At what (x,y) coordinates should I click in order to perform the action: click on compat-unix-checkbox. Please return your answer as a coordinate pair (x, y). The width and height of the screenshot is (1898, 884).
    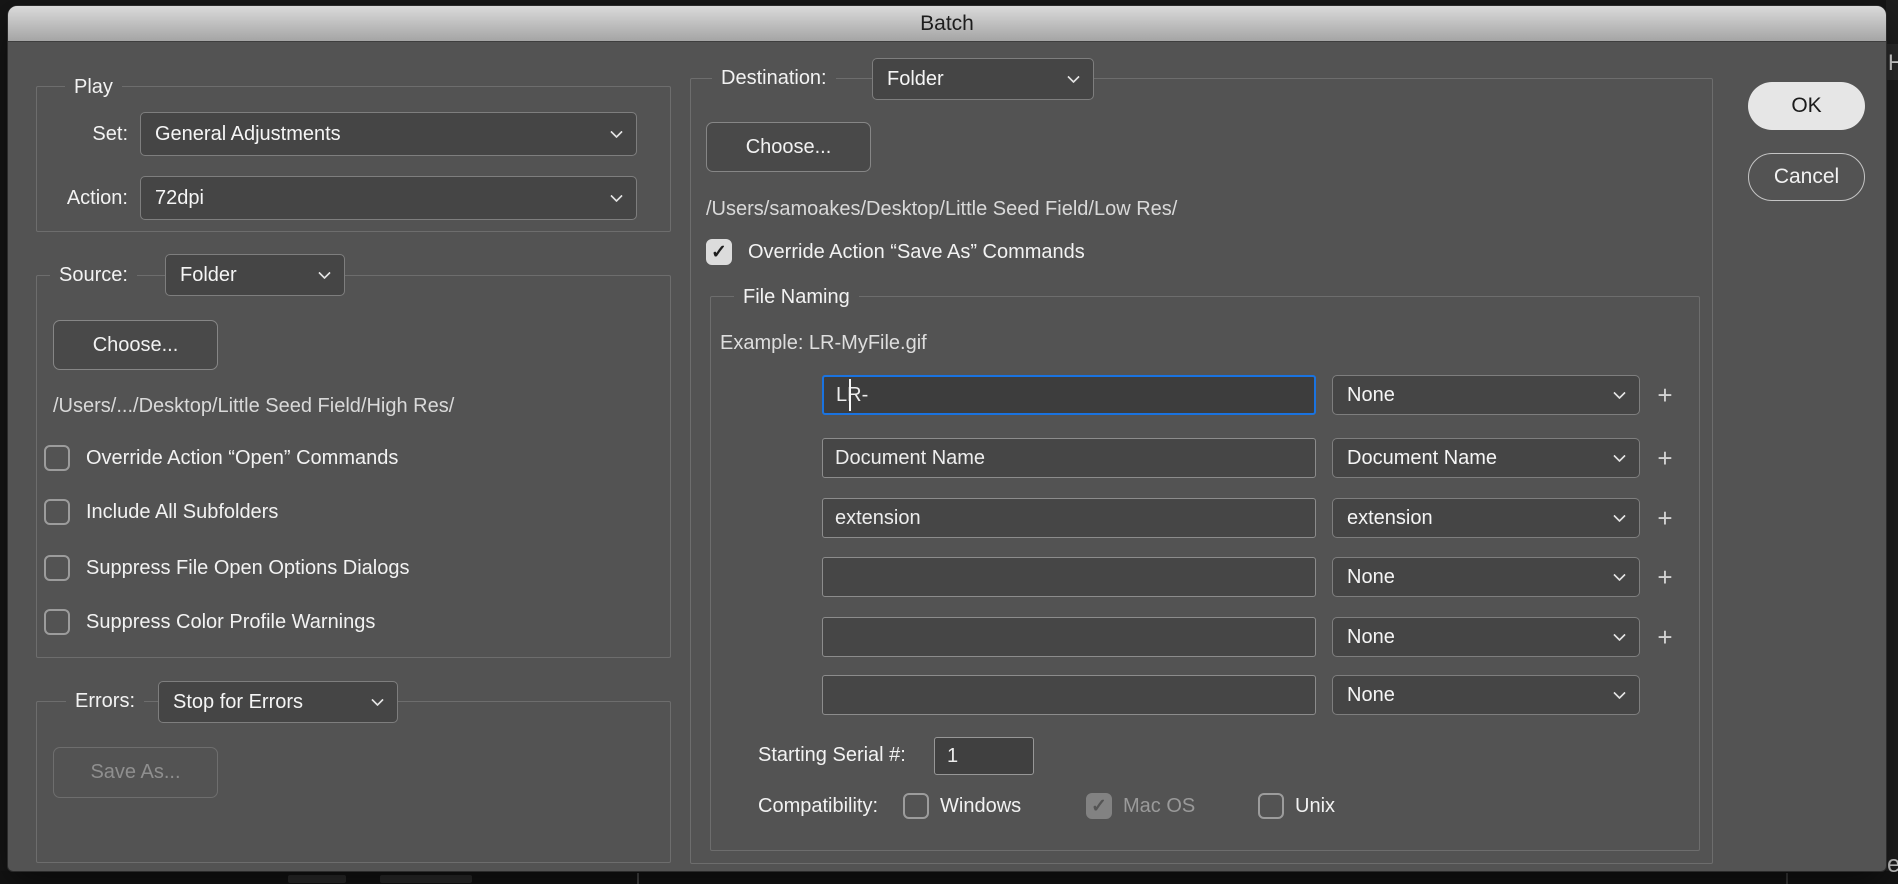
    Looking at the image, I should click on (1271, 806).